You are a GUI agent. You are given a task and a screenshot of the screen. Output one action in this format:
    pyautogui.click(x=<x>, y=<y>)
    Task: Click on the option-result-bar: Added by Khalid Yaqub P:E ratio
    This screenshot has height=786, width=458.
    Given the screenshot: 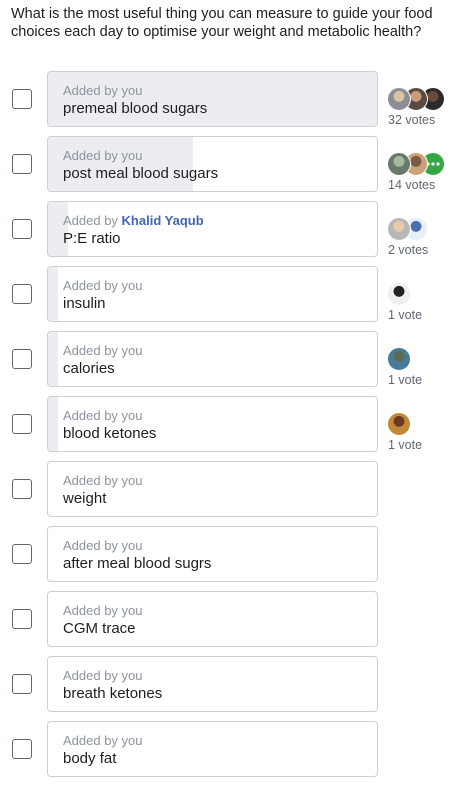 What is the action you would take?
    pyautogui.click(x=212, y=229)
    